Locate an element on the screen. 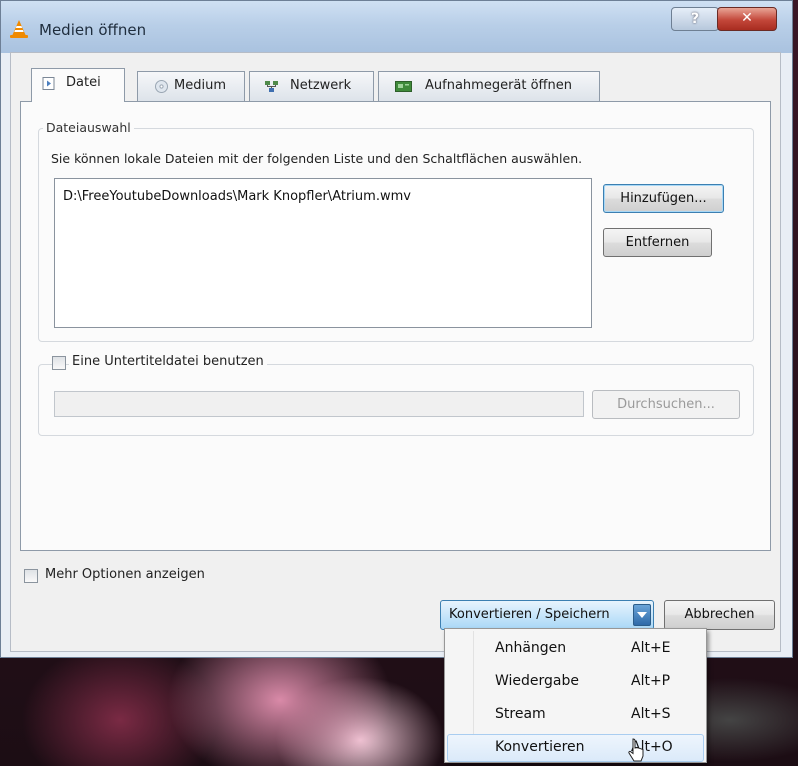 Image resolution: width=798 pixels, height=766 pixels. tab-netzwerk: Netzwerk is located at coordinates (311, 86).